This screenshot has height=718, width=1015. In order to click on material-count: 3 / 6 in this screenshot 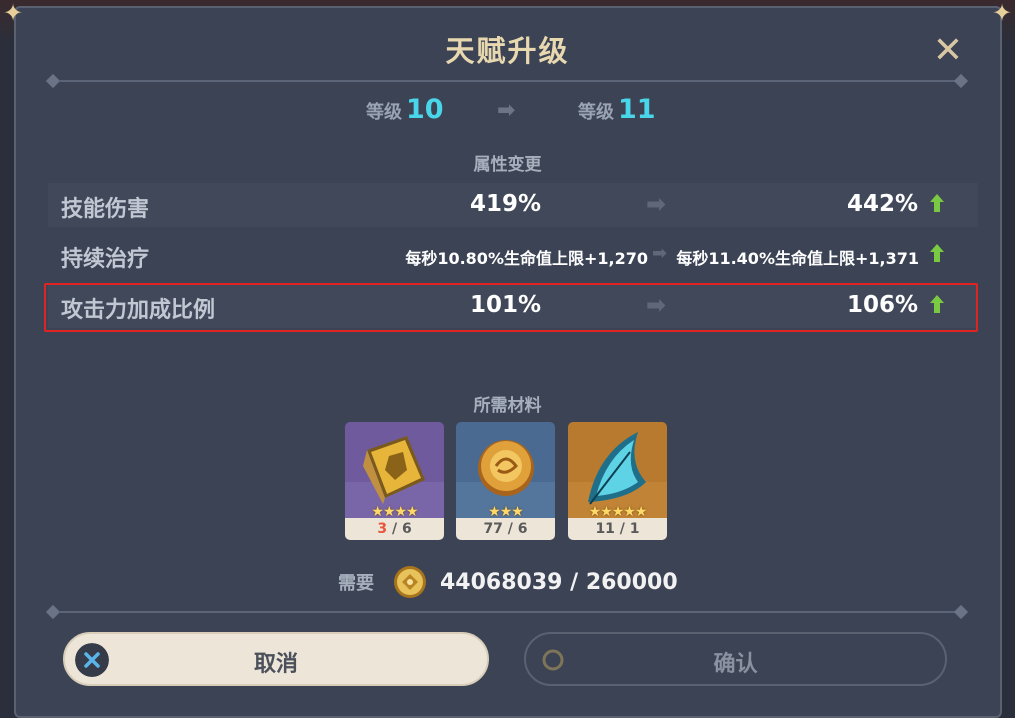, I will do `click(394, 529)`.